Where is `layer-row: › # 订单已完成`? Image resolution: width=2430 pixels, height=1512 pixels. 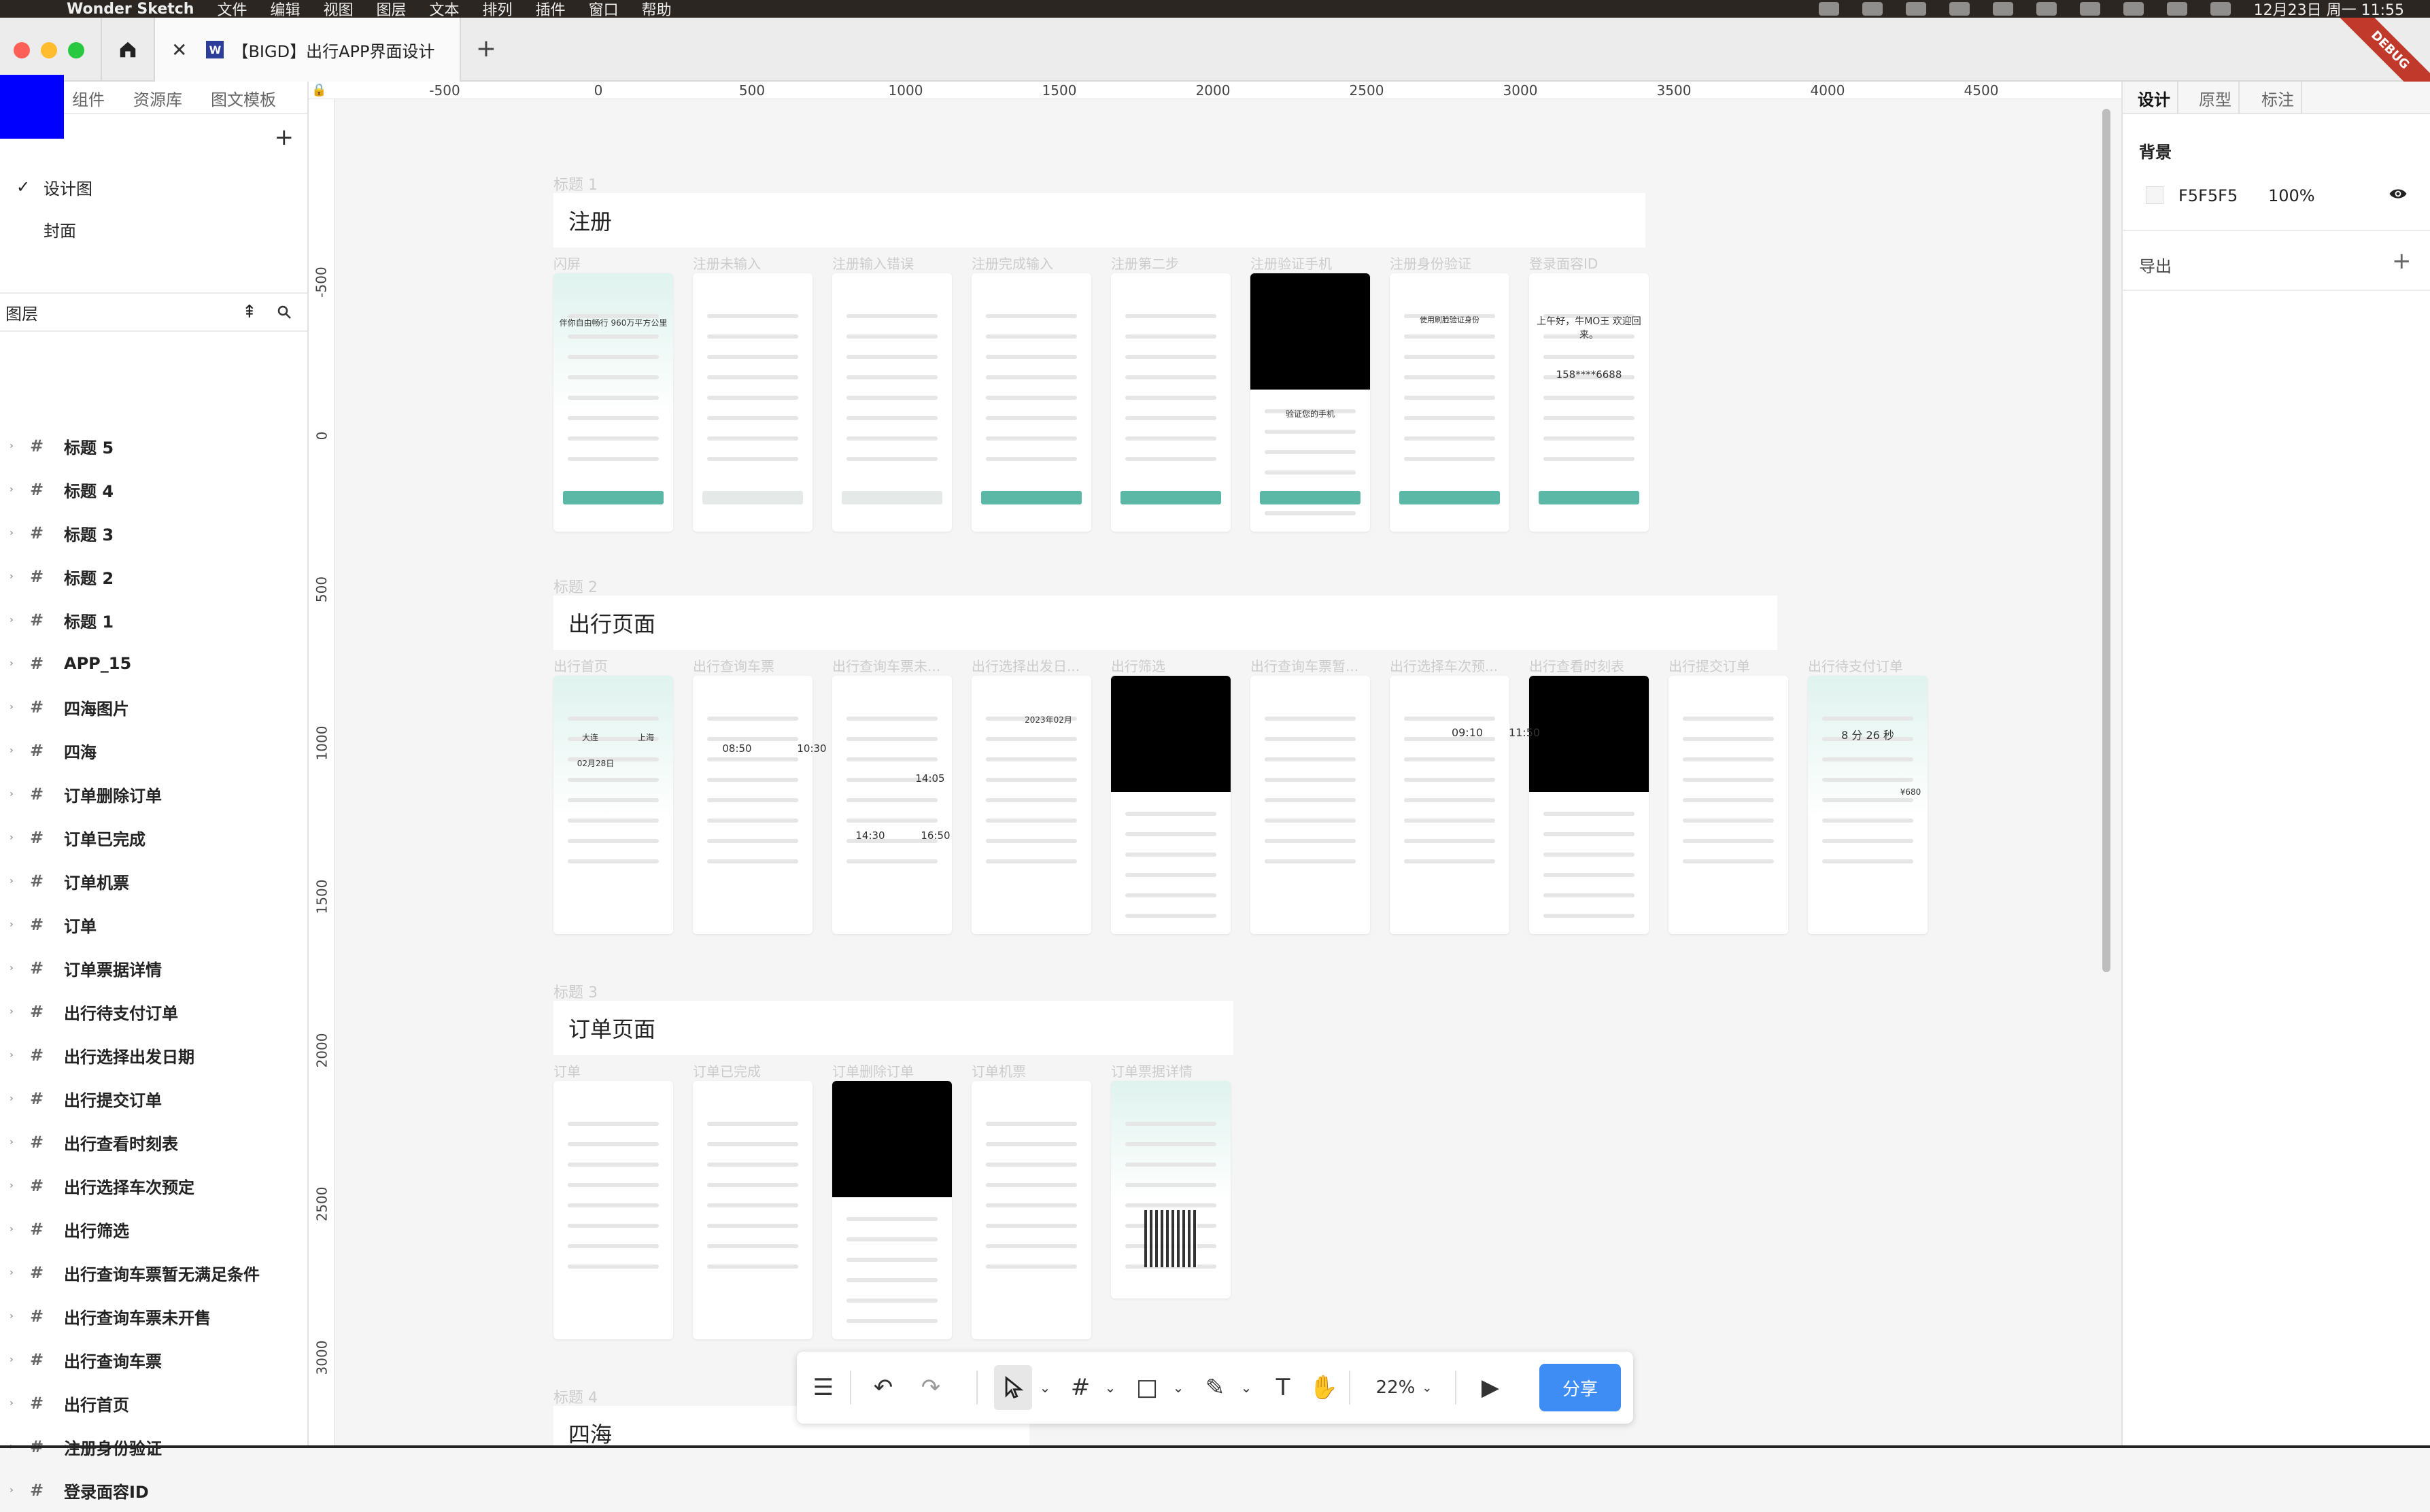 layer-row: › # 订单已完成 is located at coordinates (153, 837).